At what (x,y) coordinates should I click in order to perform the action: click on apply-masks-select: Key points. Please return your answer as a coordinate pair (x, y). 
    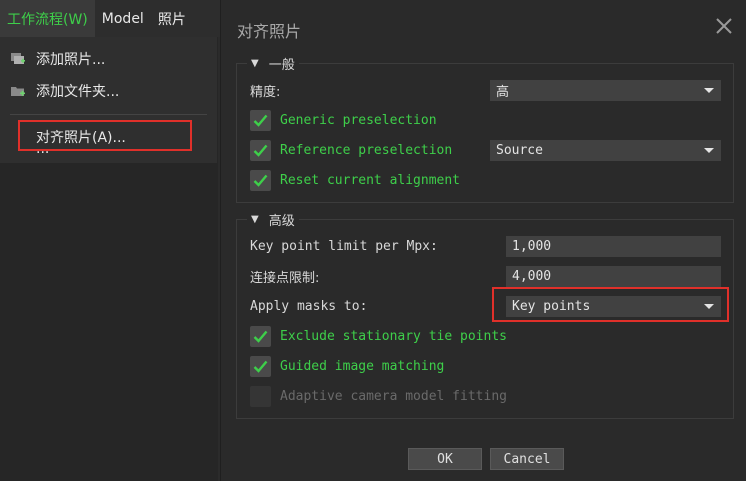
    Looking at the image, I should click on (613, 306).